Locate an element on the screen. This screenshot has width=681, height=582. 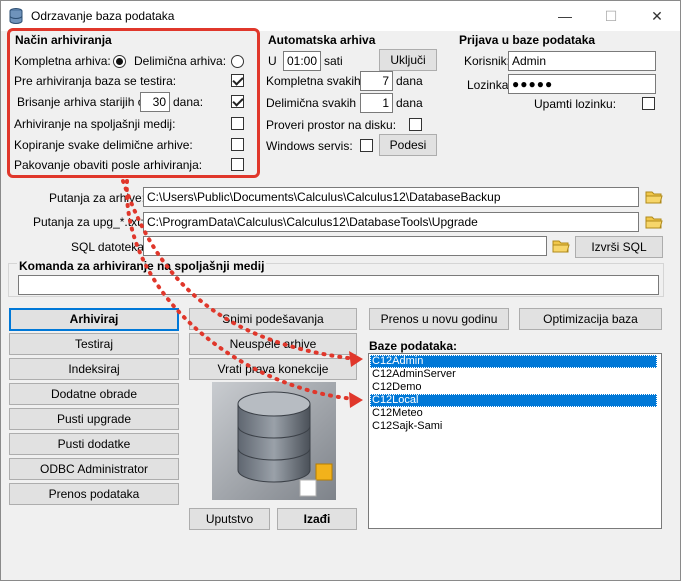
uputstvo-button: Uputstvo is located at coordinates (229, 519).